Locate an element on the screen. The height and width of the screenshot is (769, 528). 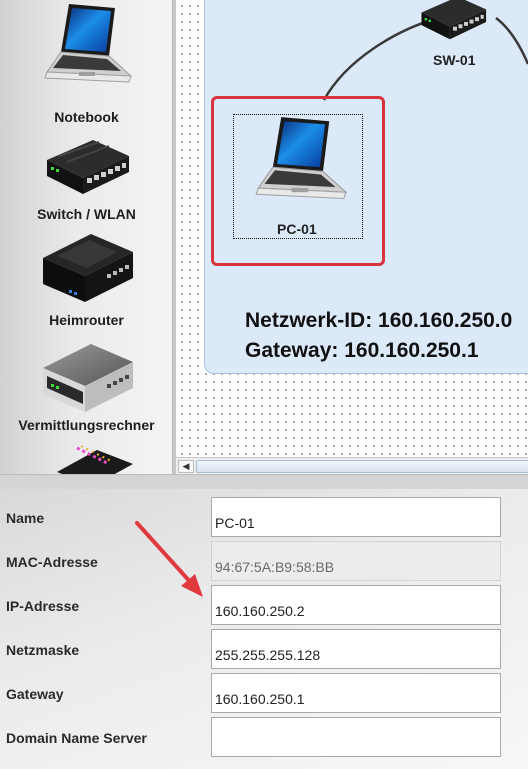
home-router-icon is located at coordinates (87, 268).